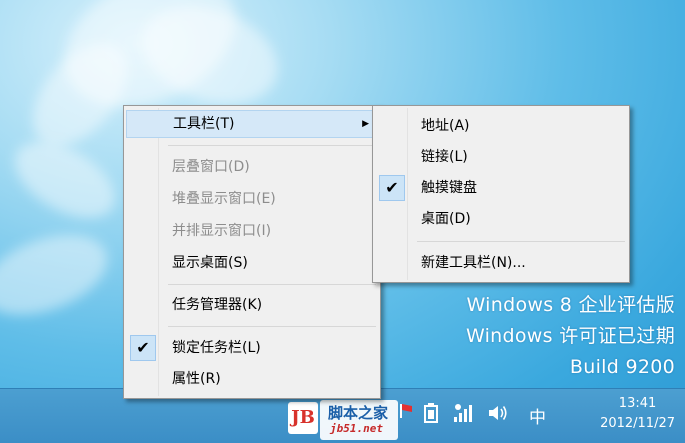  I want to click on submenu-item-touch-keyboard: ✔ 触摸键盘, so click(501, 188).